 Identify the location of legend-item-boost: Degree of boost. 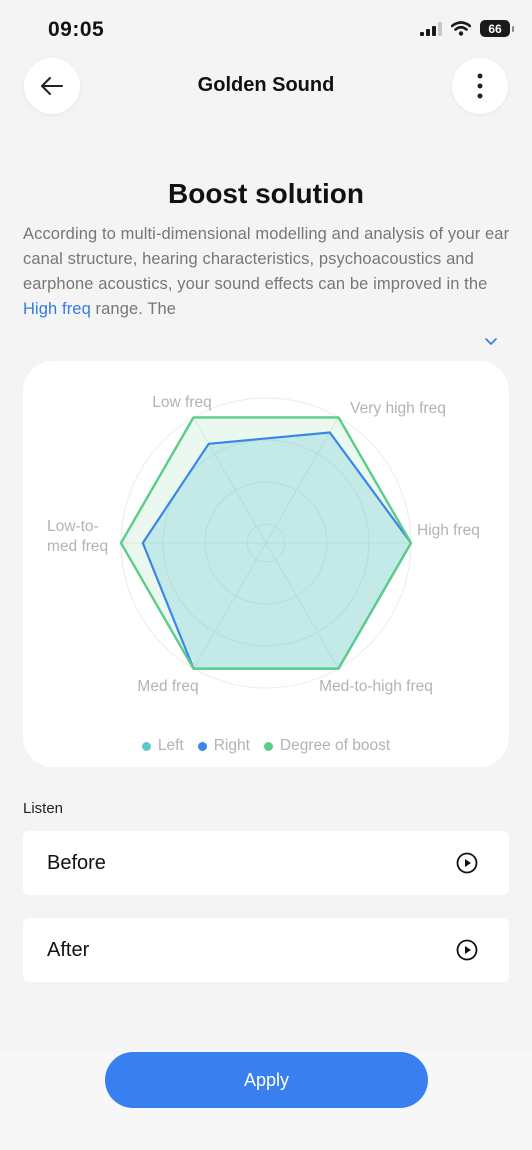
(327, 746).